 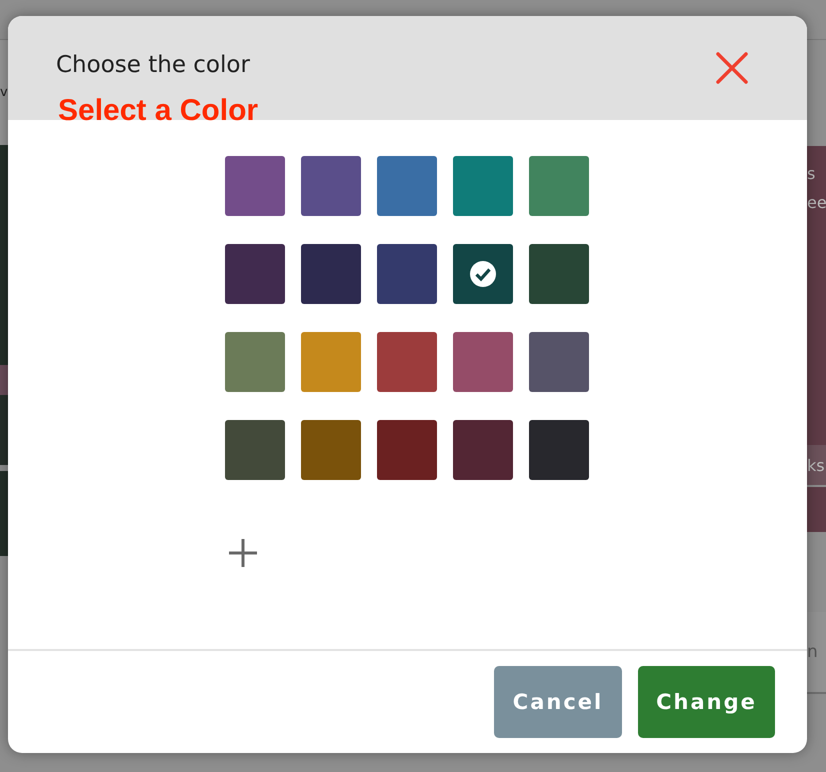 I want to click on close-button, so click(x=732, y=68).